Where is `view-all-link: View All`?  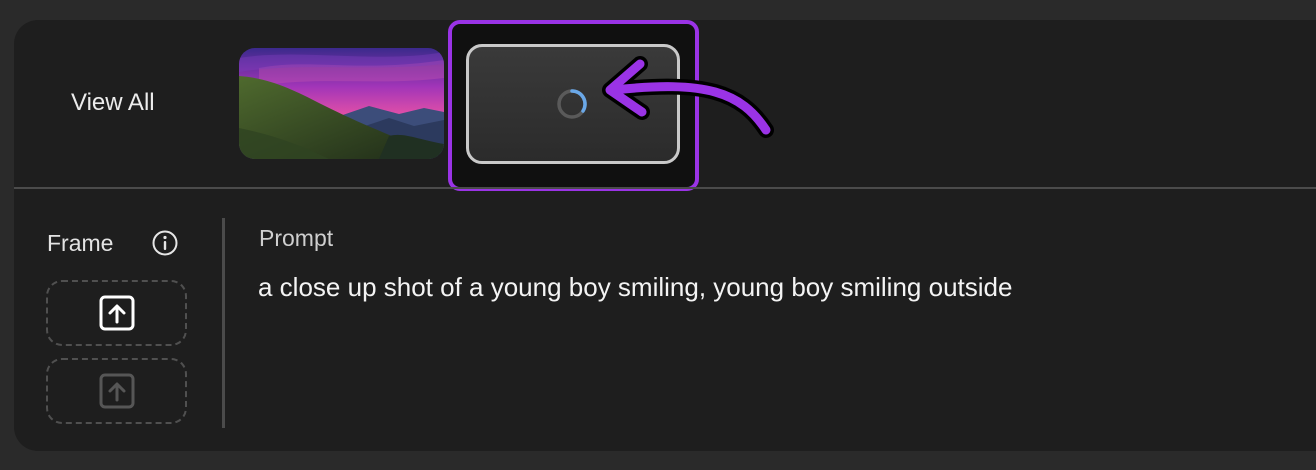
view-all-link: View All is located at coordinates (113, 103).